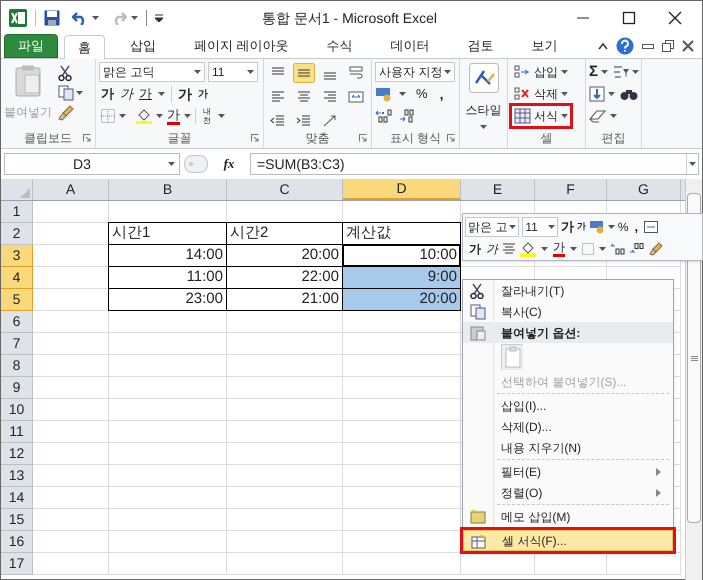 The height and width of the screenshot is (580, 703). Describe the element at coordinates (17, 432) in the screenshot. I see `row-header: 11` at that location.